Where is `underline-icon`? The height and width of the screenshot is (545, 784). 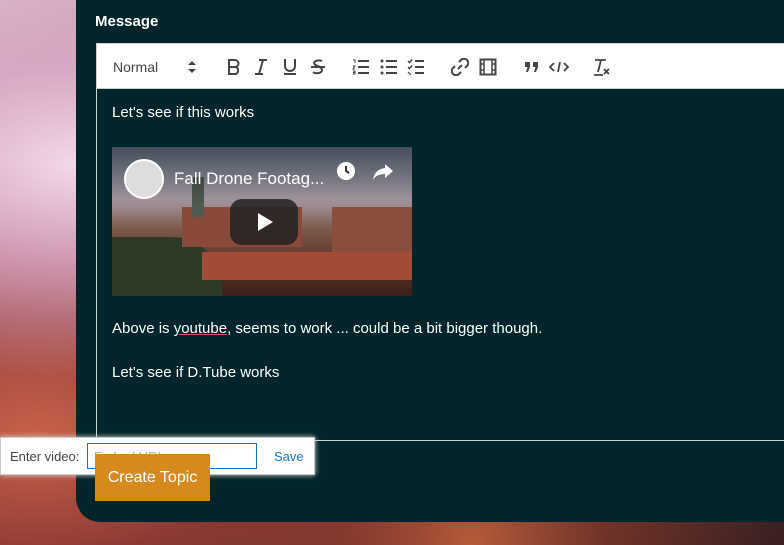
underline-icon is located at coordinates (290, 67).